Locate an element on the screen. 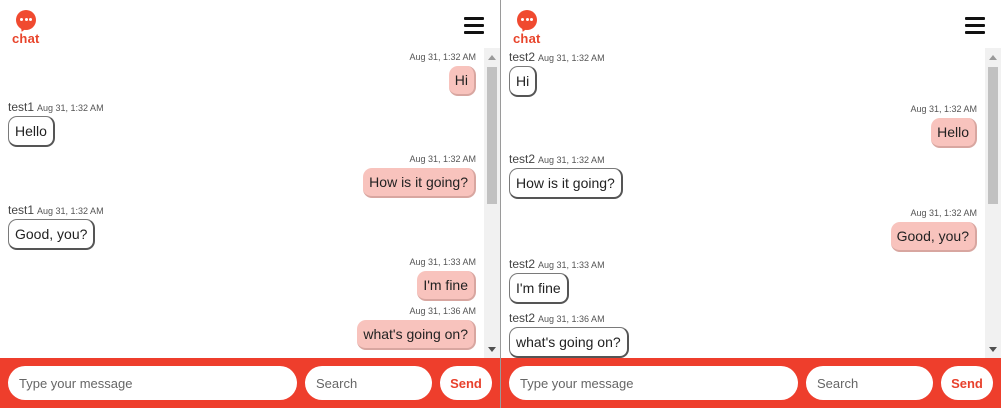 The width and height of the screenshot is (1001, 408). message-received: test2 Aug 31, 1:36 AM what's going on? is located at coordinates (569, 335).